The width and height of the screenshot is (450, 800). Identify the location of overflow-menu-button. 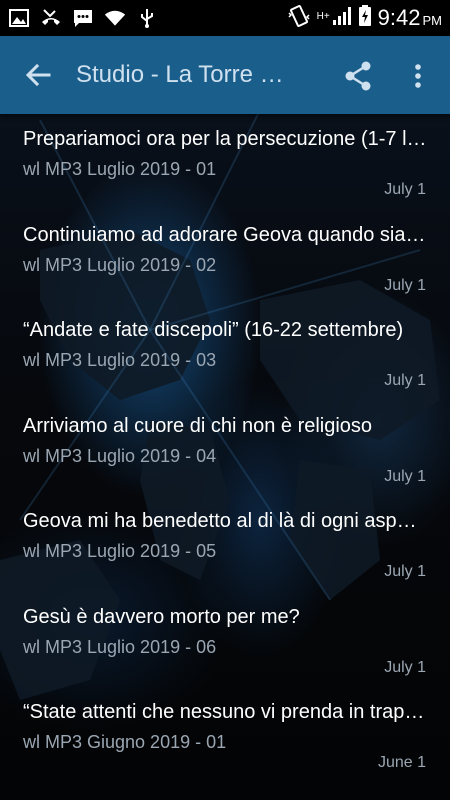
(418, 76).